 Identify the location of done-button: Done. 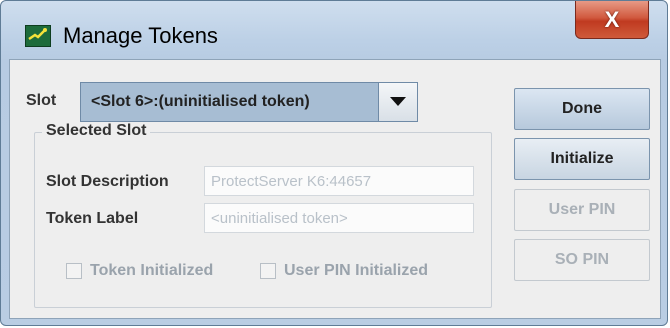
(582, 109).